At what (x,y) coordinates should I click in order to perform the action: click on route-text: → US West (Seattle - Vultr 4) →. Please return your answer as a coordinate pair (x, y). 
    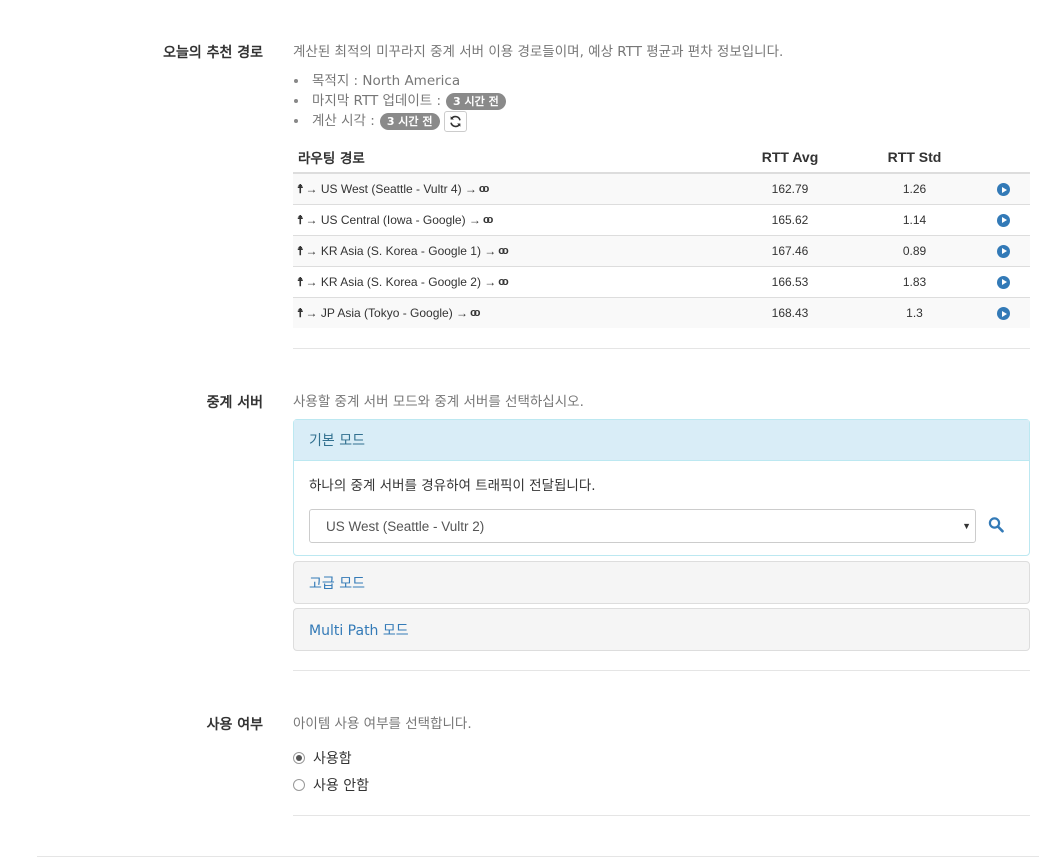
    Looking at the image, I should click on (391, 188).